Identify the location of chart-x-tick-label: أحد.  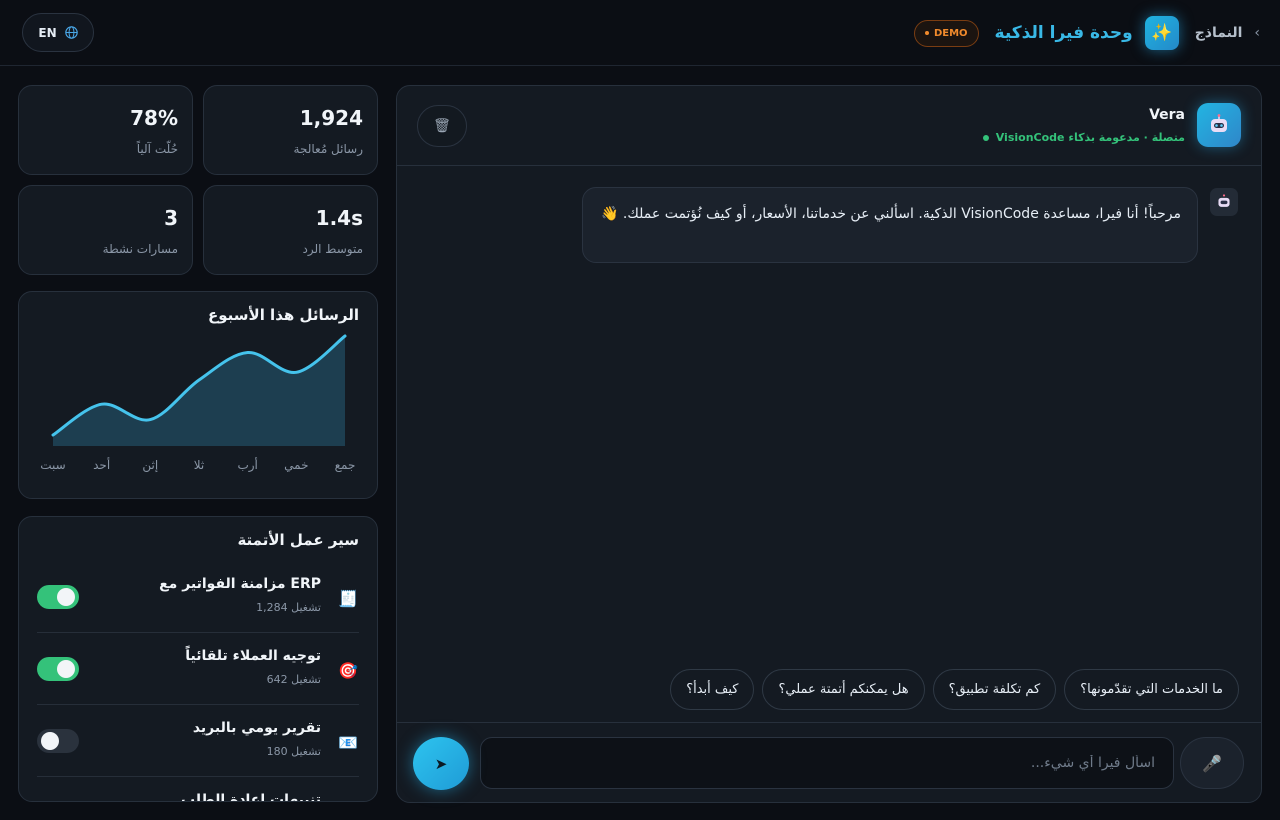
(101, 464).